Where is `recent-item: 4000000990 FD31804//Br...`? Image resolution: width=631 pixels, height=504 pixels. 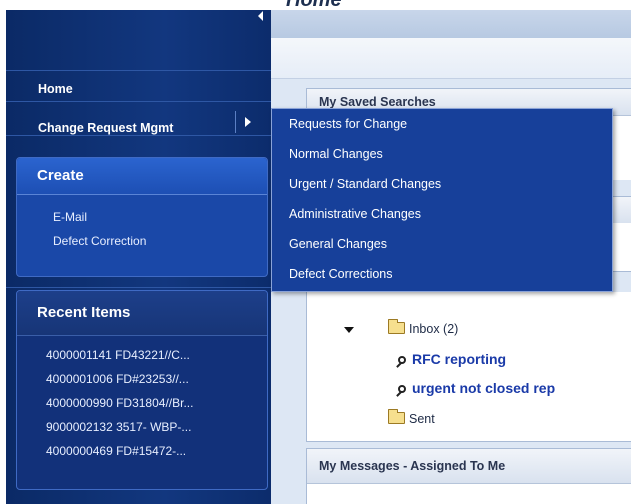 recent-item: 4000000990 FD31804//Br... is located at coordinates (142, 403).